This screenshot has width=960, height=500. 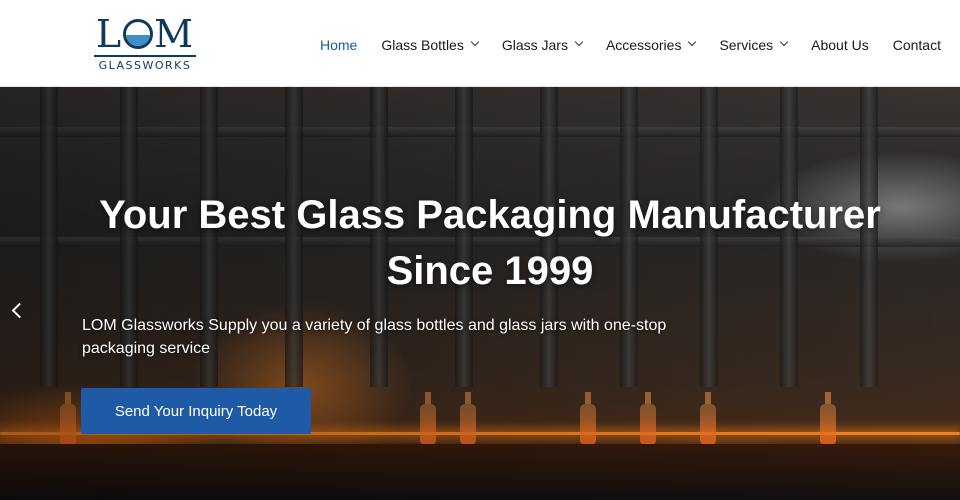 I want to click on nav-item-label: Glass Jars, so click(x=534, y=45).